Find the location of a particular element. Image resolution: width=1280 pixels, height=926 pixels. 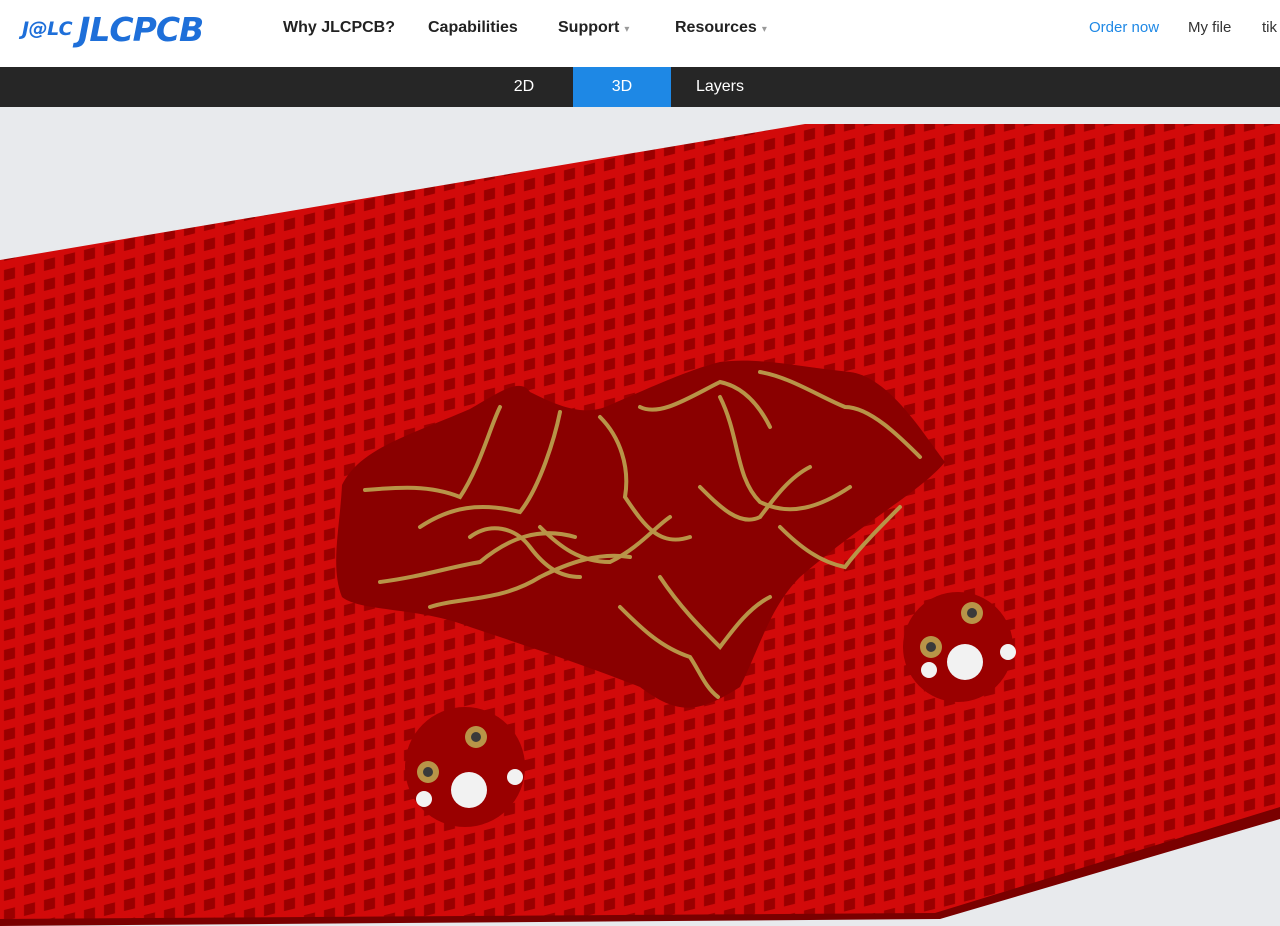

user-menu: tik is located at coordinates (1269, 27).